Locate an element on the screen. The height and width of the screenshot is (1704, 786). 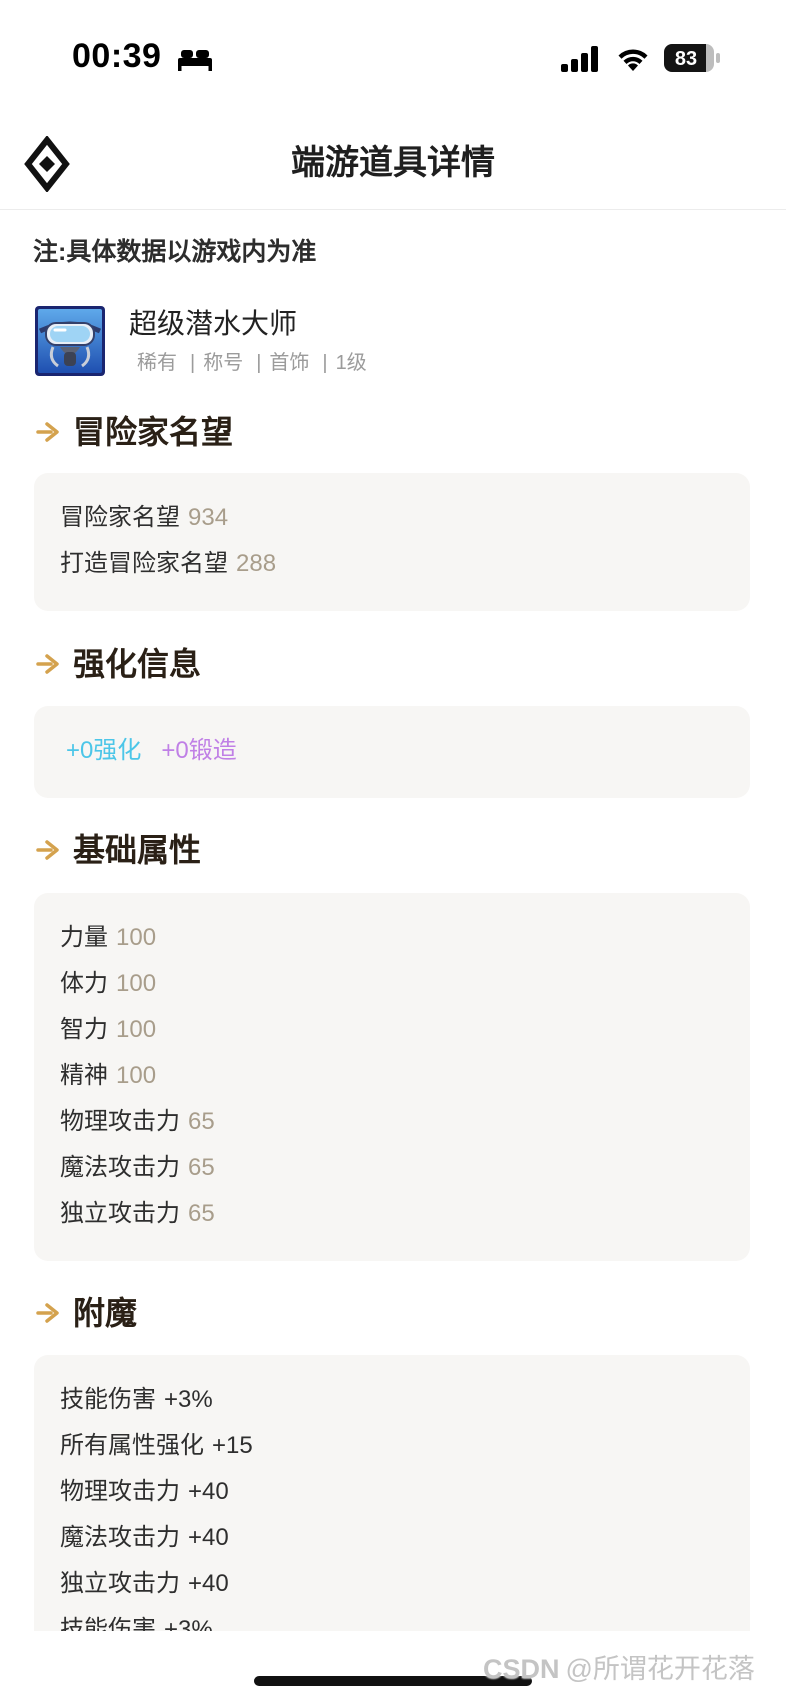
stat-label: 所有属性强化 is located at coordinates (132, 1445).